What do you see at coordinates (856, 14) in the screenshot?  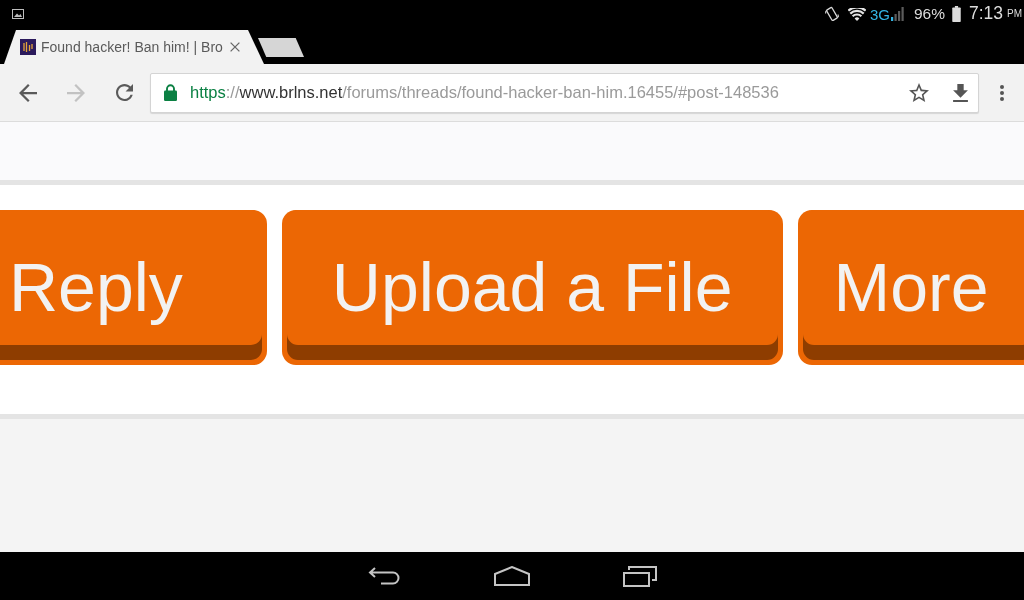 I see `wifi-icon` at bounding box center [856, 14].